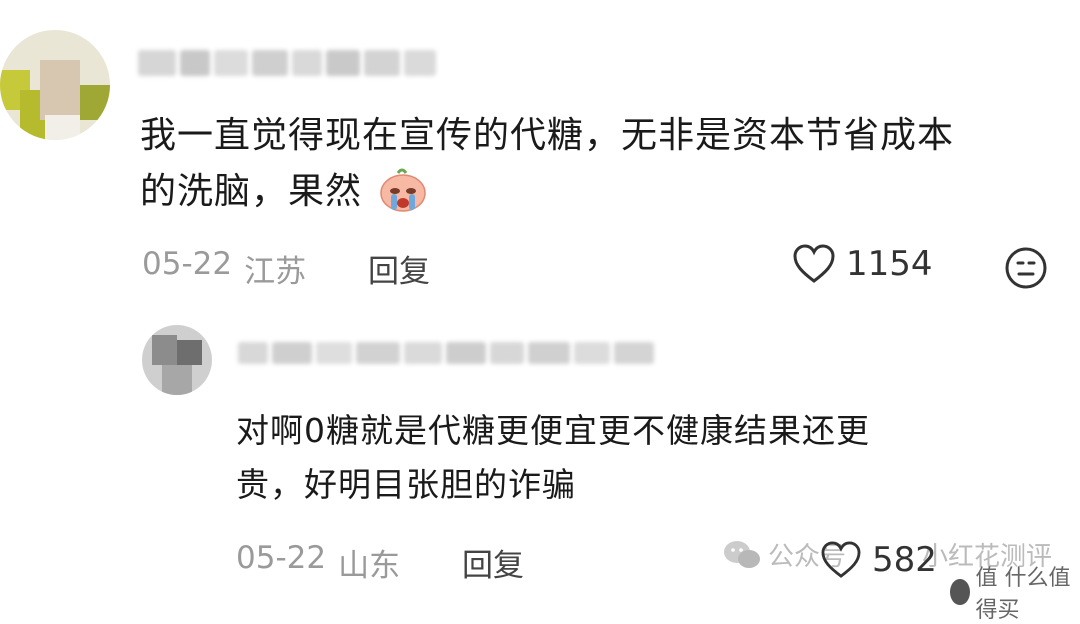  What do you see at coordinates (369, 566) in the screenshot?
I see `reply-location: 山东` at bounding box center [369, 566].